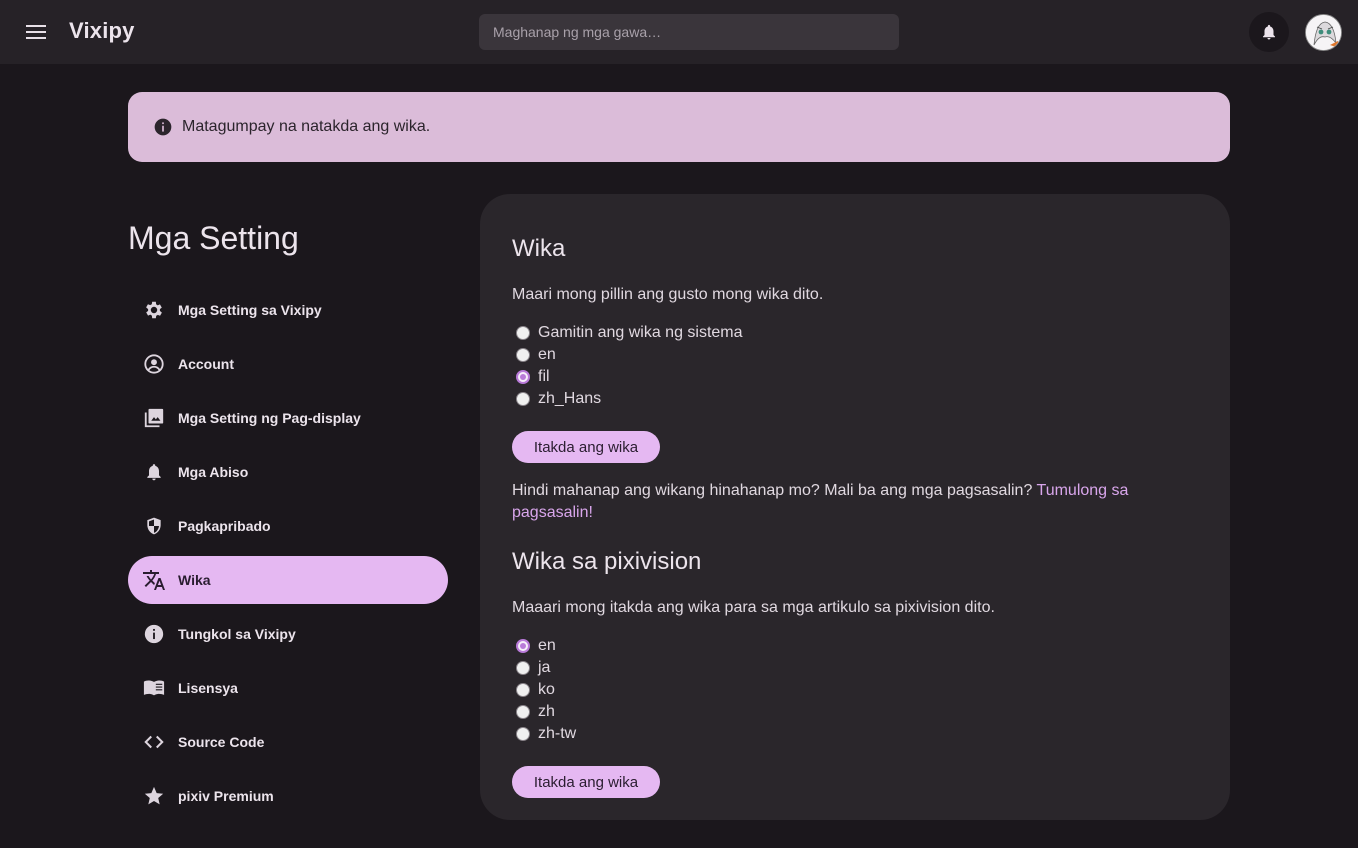  What do you see at coordinates (154, 796) in the screenshot?
I see `star-icon` at bounding box center [154, 796].